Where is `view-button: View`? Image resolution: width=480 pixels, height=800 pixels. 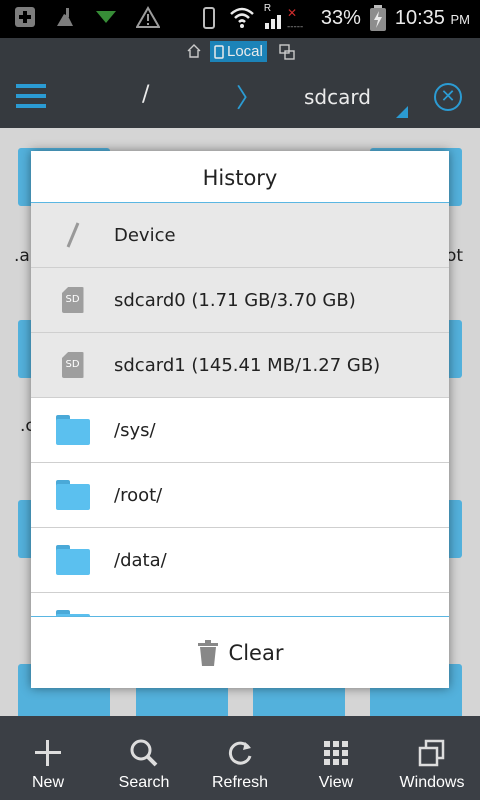 view-button: View is located at coordinates (336, 758).